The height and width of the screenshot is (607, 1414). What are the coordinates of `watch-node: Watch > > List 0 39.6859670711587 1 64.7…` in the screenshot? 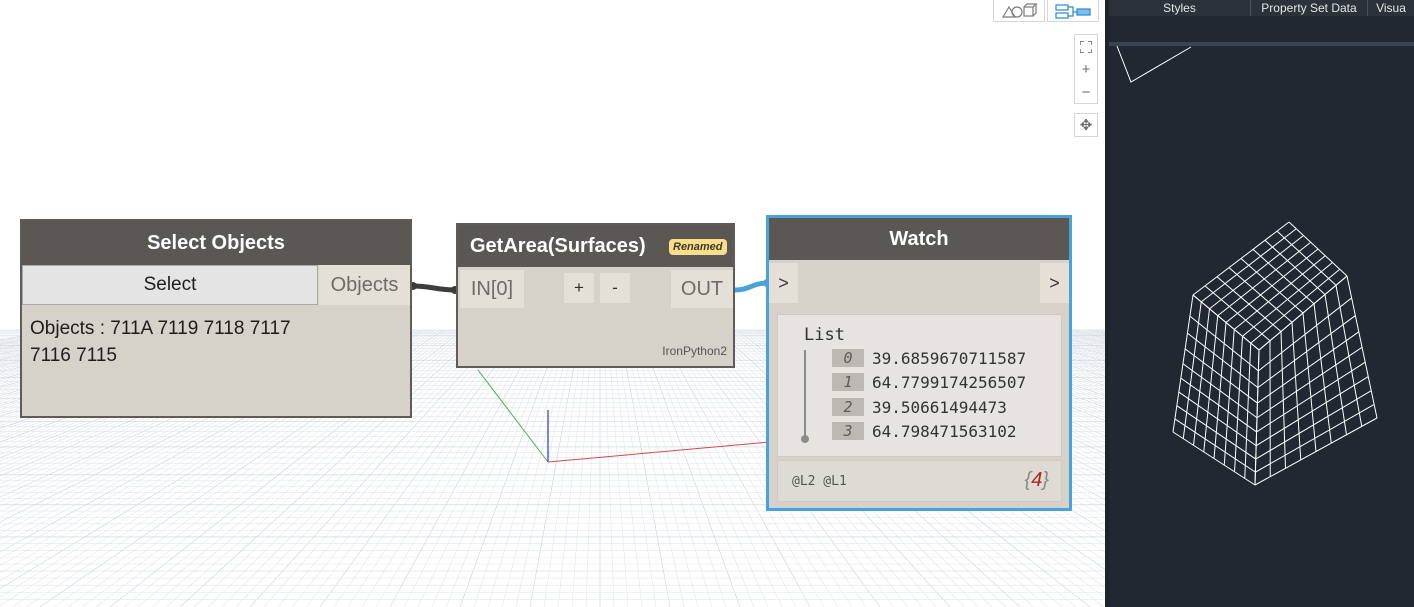 It's located at (919, 363).